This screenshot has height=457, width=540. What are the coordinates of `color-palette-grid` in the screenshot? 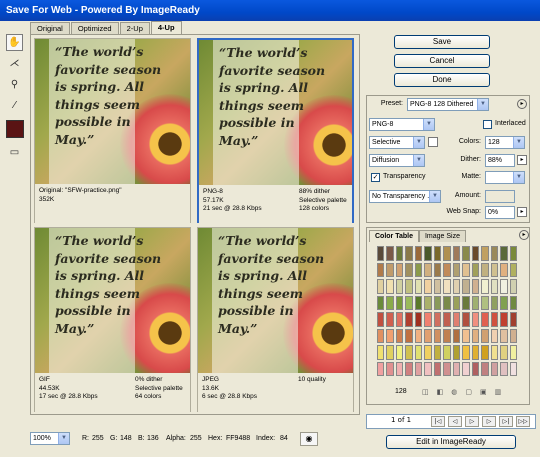 It's located at (447, 311).